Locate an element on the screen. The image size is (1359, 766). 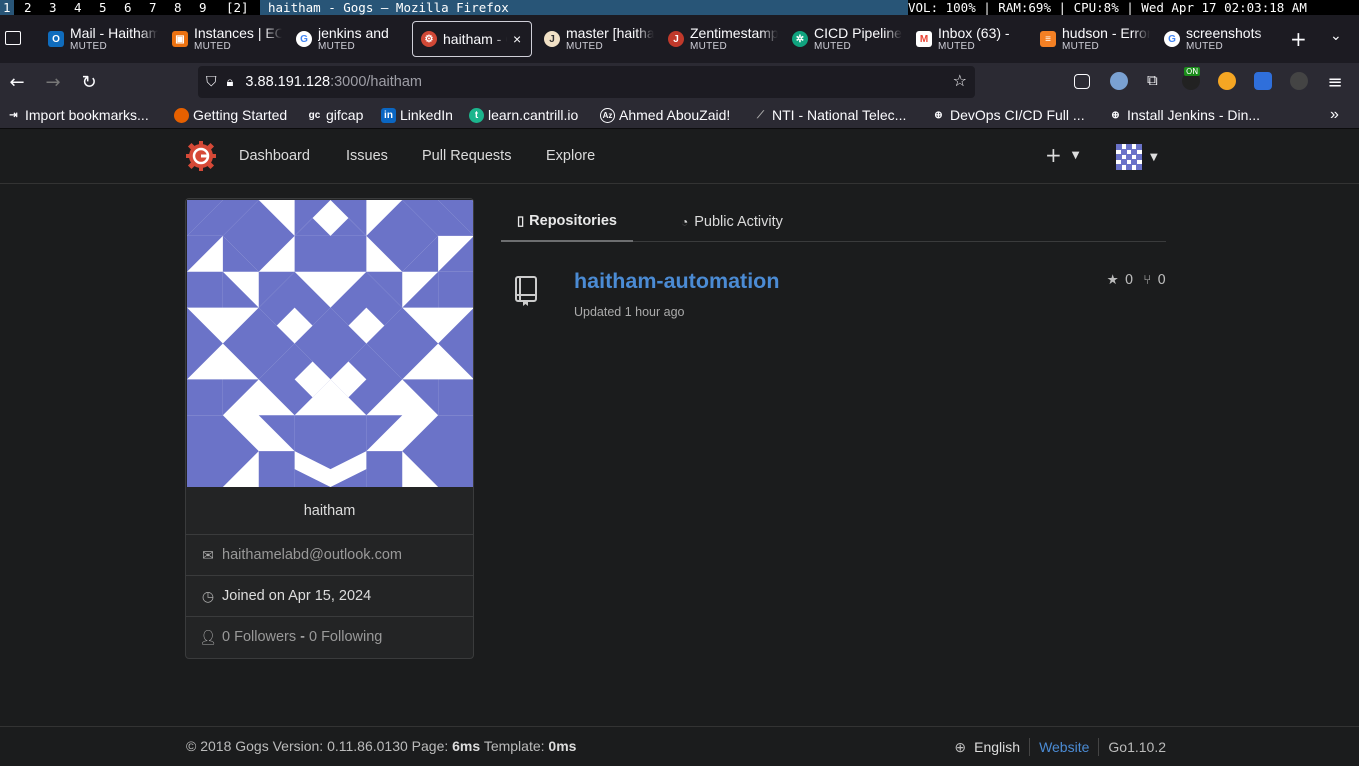
book-icon: ▯ is located at coordinates (521, 220).